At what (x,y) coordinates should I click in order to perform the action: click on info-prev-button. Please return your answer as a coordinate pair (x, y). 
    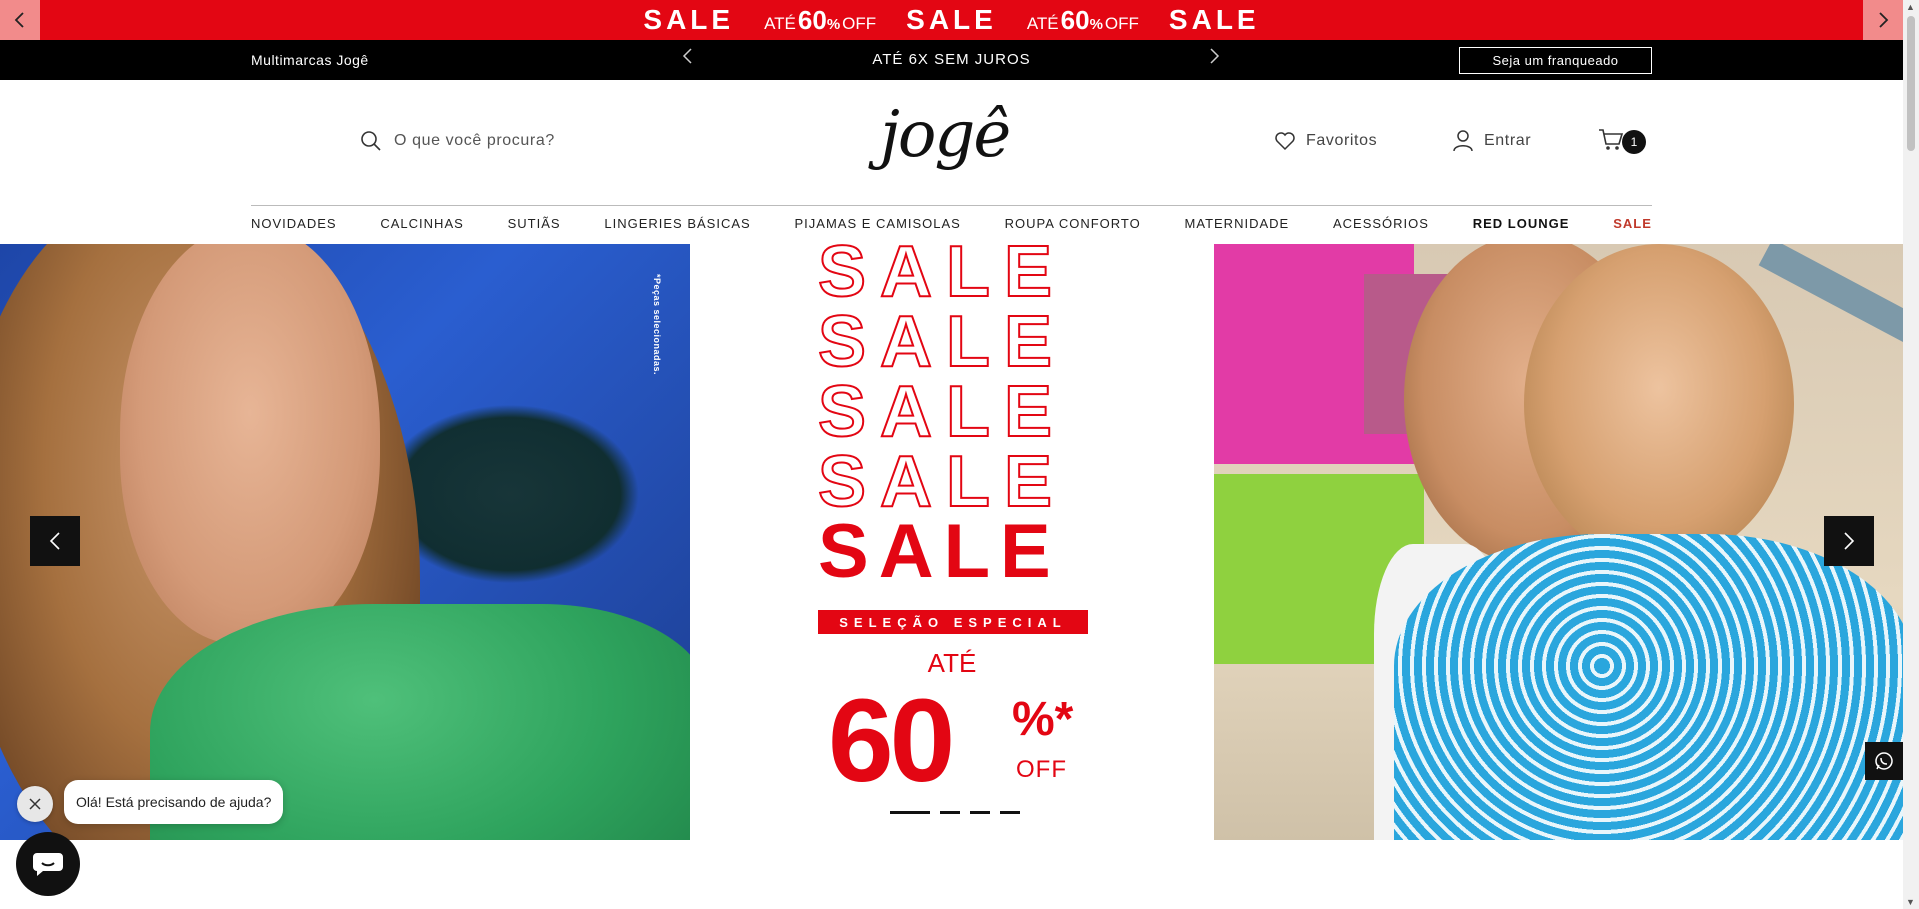
    Looking at the image, I should click on (687, 59).